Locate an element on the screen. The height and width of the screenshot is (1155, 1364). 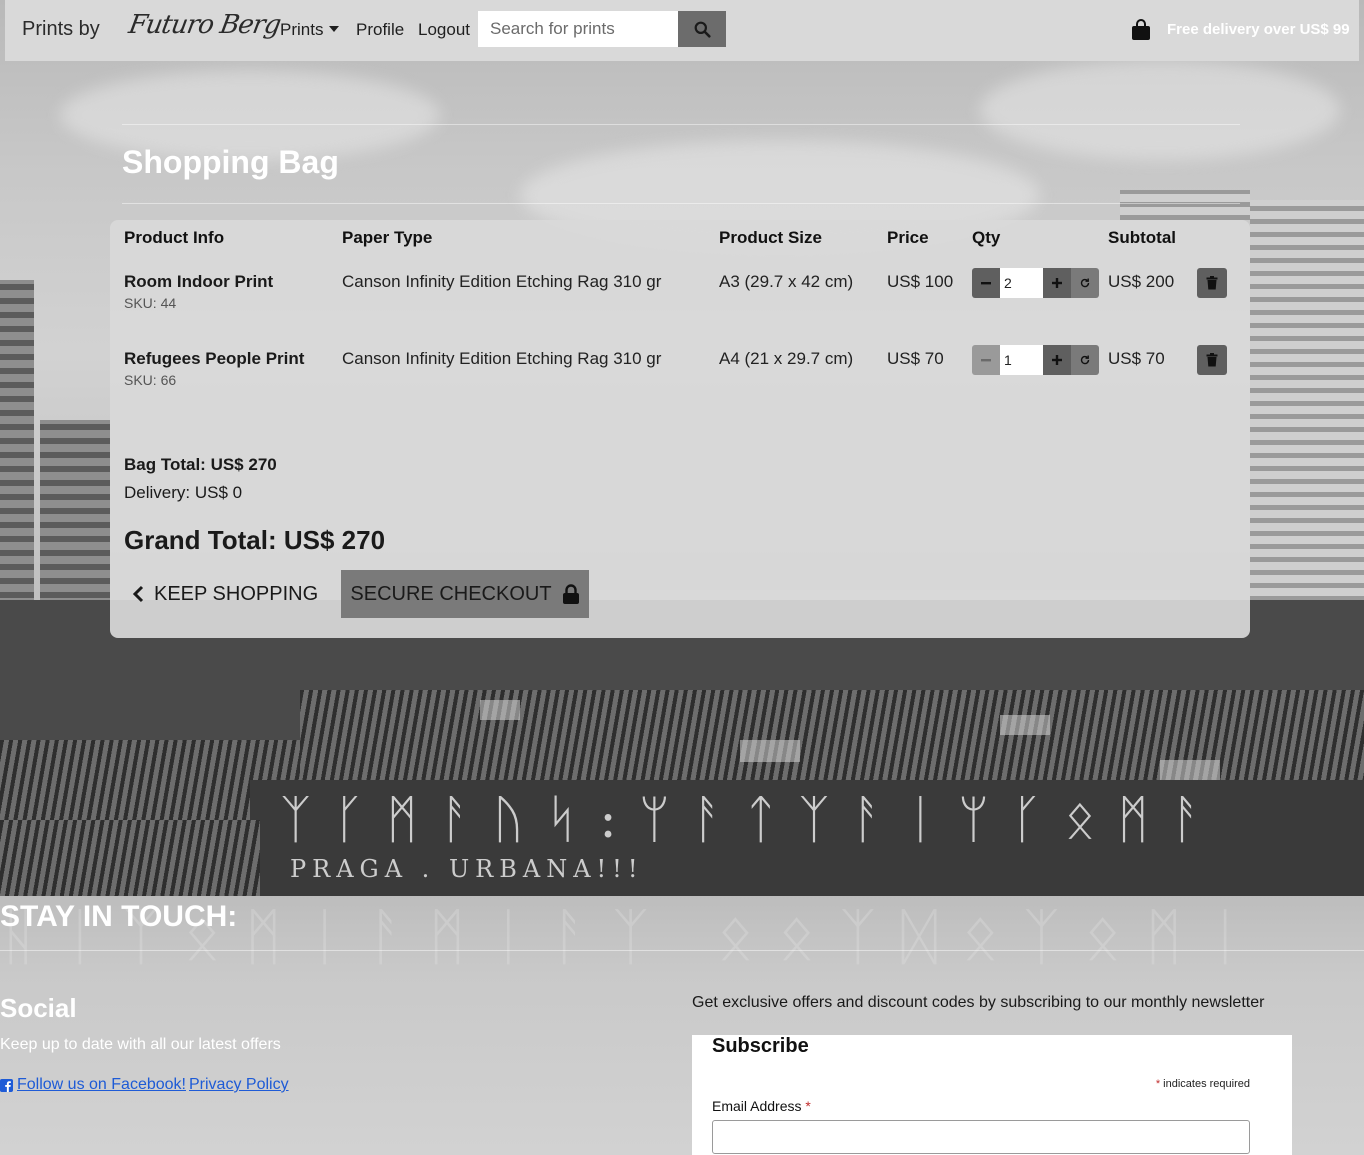
nav-logout: Logout is located at coordinates (444, 30).